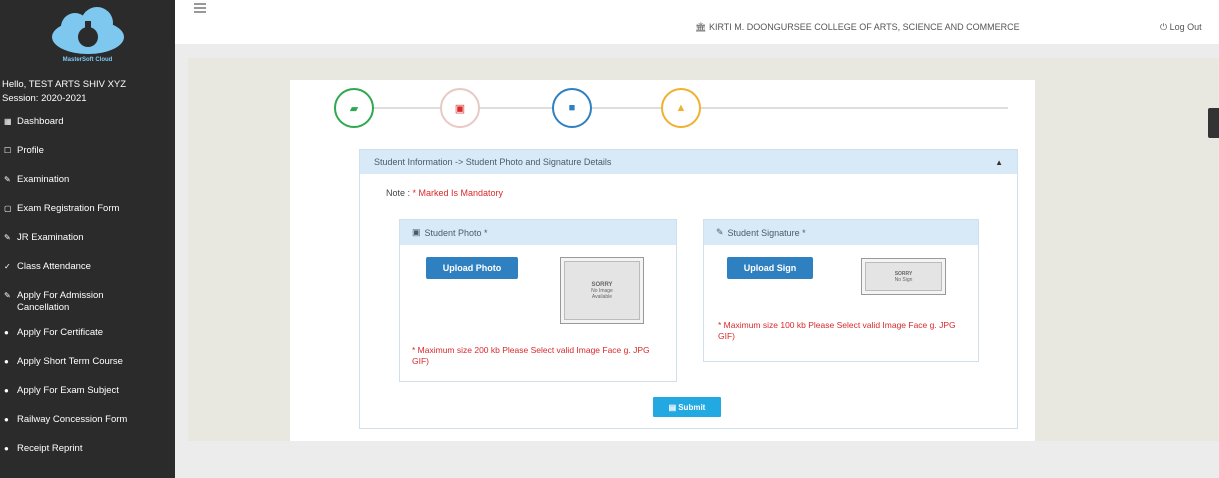 The height and width of the screenshot is (478, 1219). I want to click on sidebar-item-class-attendance: ✓ Class Attendance, so click(87, 275).